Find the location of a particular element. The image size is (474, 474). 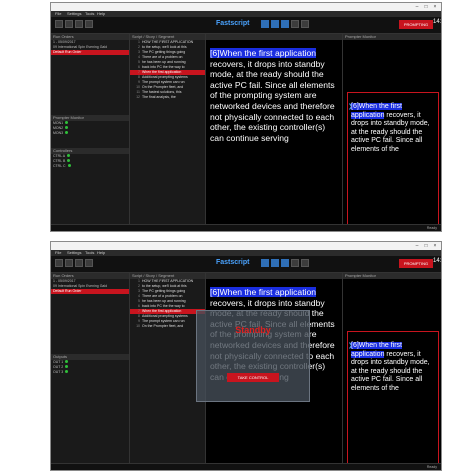

take-control-button: TAKE CONTROL is located at coordinates (253, 377).